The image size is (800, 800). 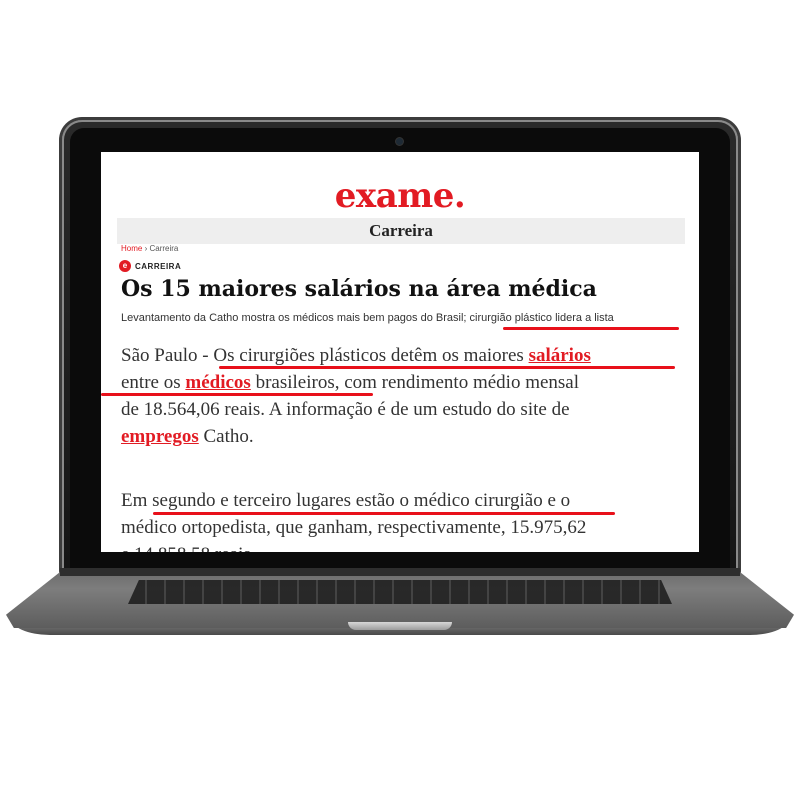 I want to click on paragraph-line: empregos Catho., so click(x=356, y=436).